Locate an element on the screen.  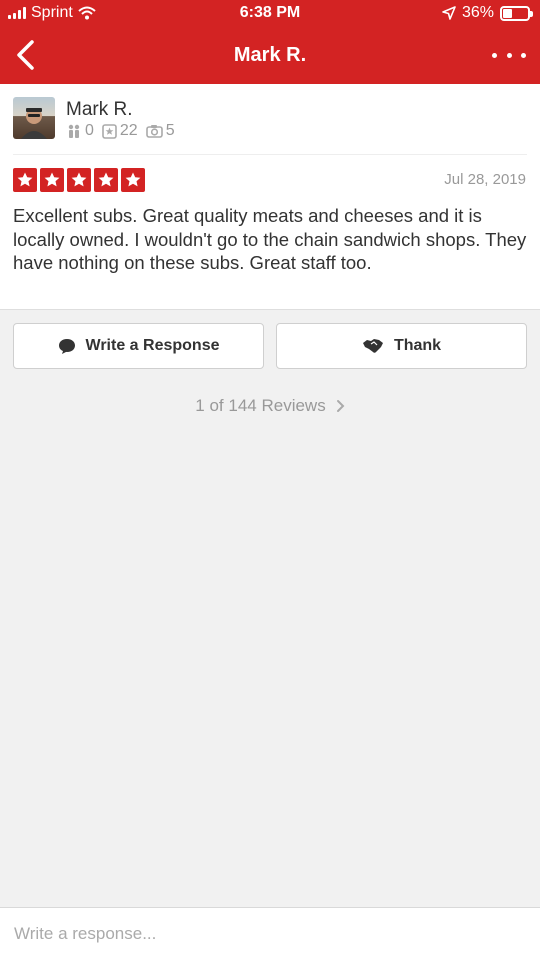
reviewer-name: Mark R. is located at coordinates (99, 110).